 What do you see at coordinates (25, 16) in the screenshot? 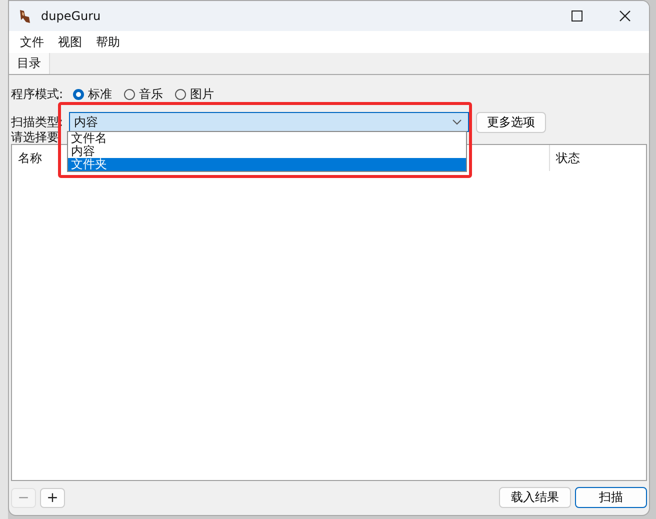
I see `app-icon` at bounding box center [25, 16].